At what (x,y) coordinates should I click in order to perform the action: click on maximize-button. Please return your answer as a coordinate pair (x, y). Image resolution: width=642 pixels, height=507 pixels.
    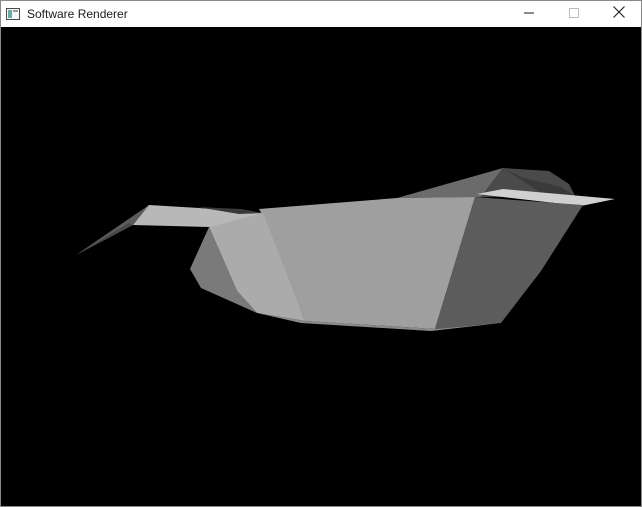
    Looking at the image, I should click on (574, 14).